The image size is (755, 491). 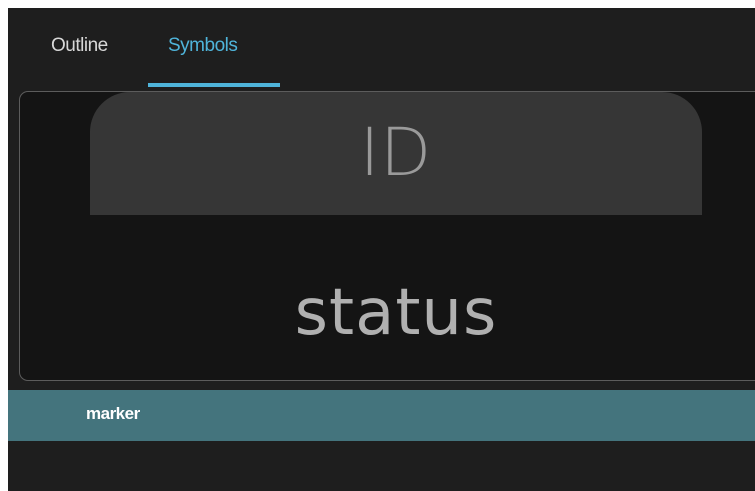 What do you see at coordinates (381, 415) in the screenshot?
I see `list-item-selected: marker` at bounding box center [381, 415].